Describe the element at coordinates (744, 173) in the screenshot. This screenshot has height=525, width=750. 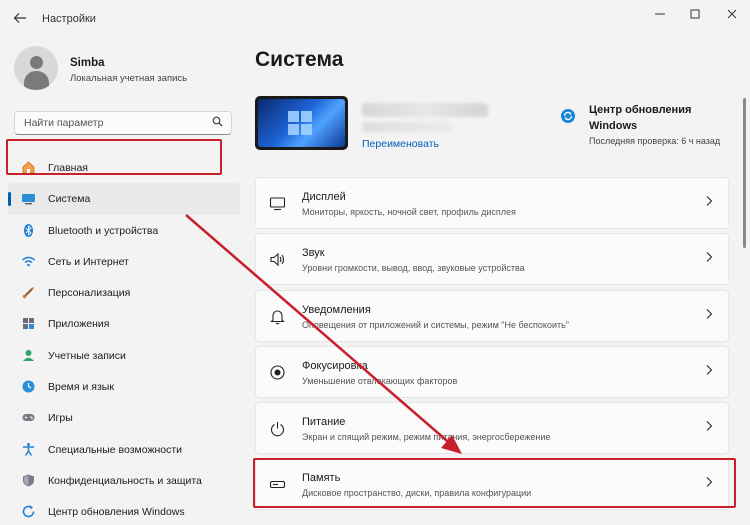
I see `scrollbar` at that location.